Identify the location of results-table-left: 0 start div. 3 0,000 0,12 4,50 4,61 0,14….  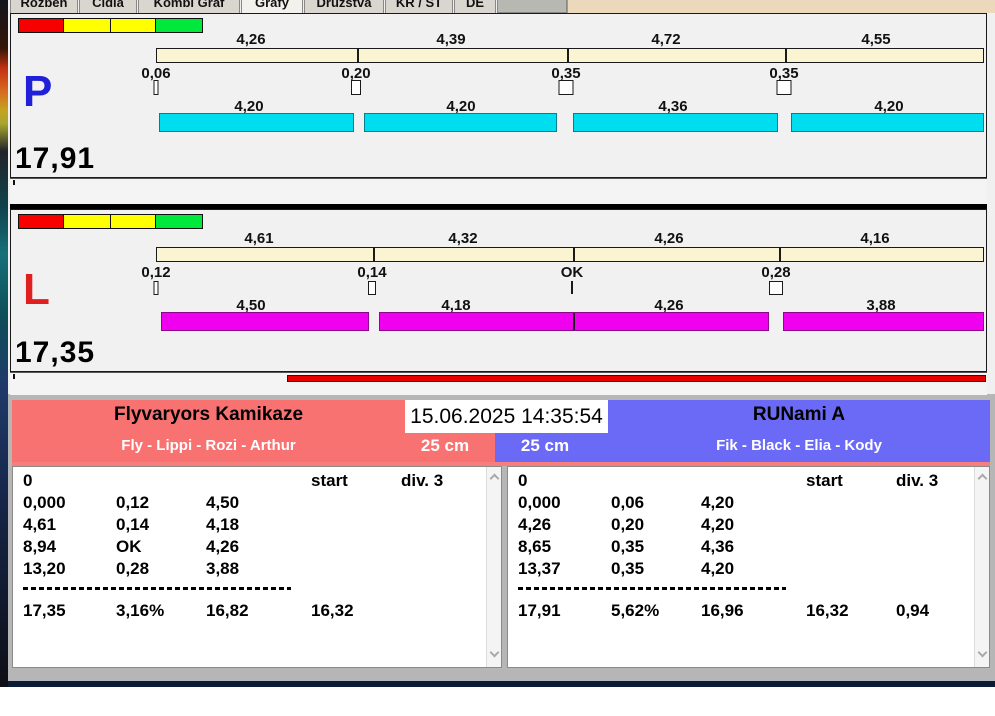
(257, 567).